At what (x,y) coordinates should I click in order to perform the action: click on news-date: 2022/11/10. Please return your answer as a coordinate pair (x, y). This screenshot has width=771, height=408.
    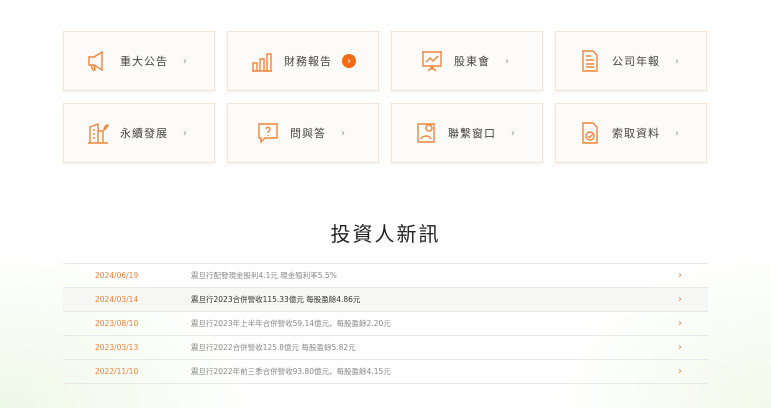
    Looking at the image, I should click on (117, 371).